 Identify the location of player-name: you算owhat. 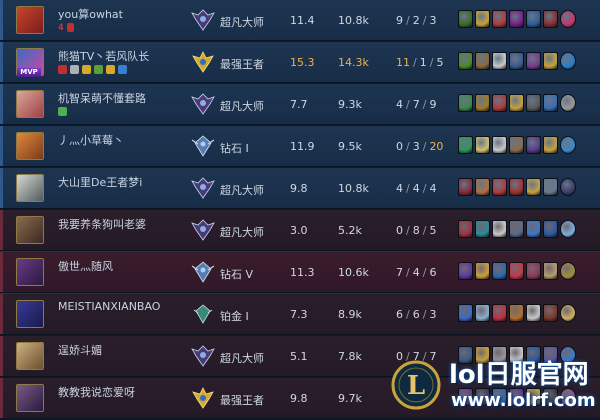
(90, 14).